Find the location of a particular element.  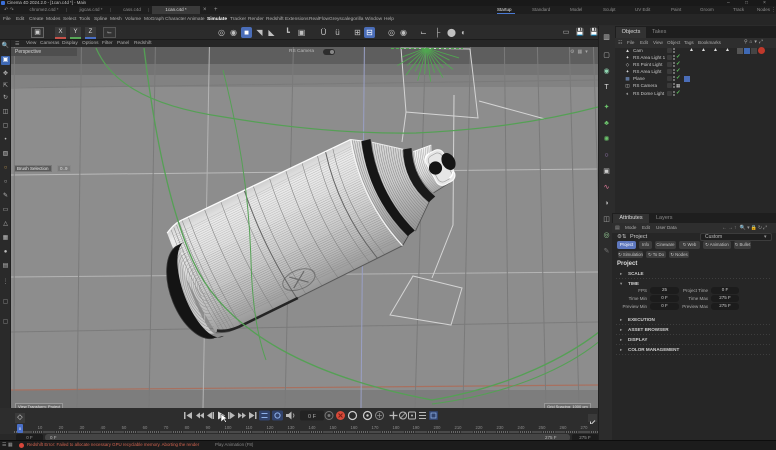

svg-text: 0 F is located at coordinates (312, 417).